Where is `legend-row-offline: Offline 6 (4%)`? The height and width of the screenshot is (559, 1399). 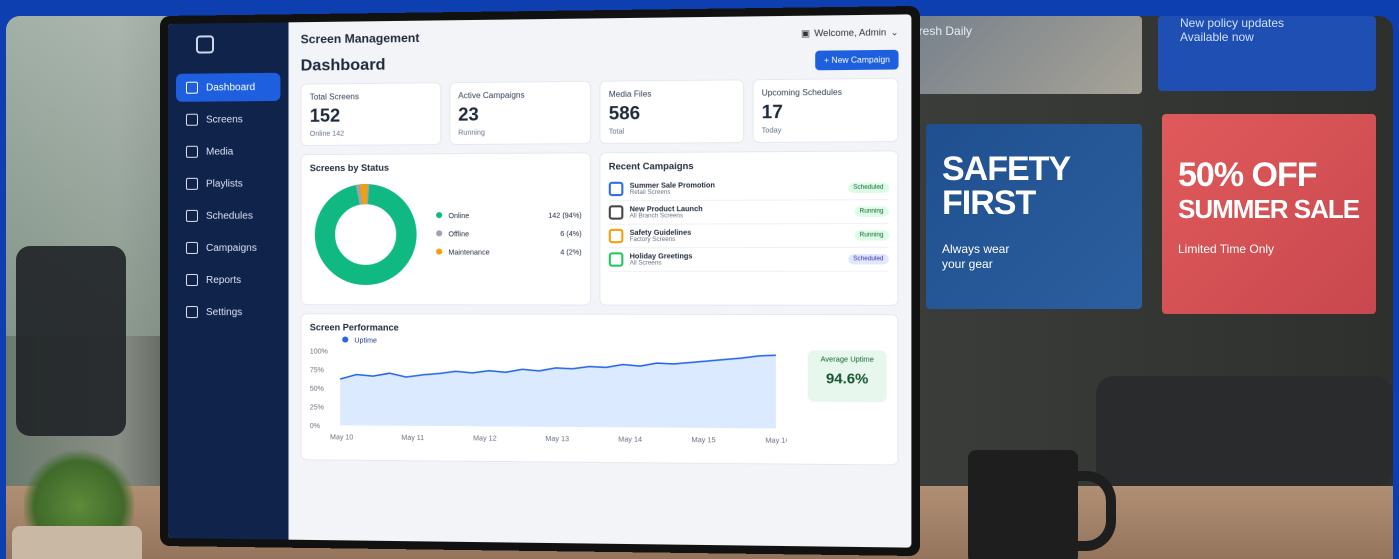
legend-row-offline: Offline 6 (4%) is located at coordinates (509, 234).